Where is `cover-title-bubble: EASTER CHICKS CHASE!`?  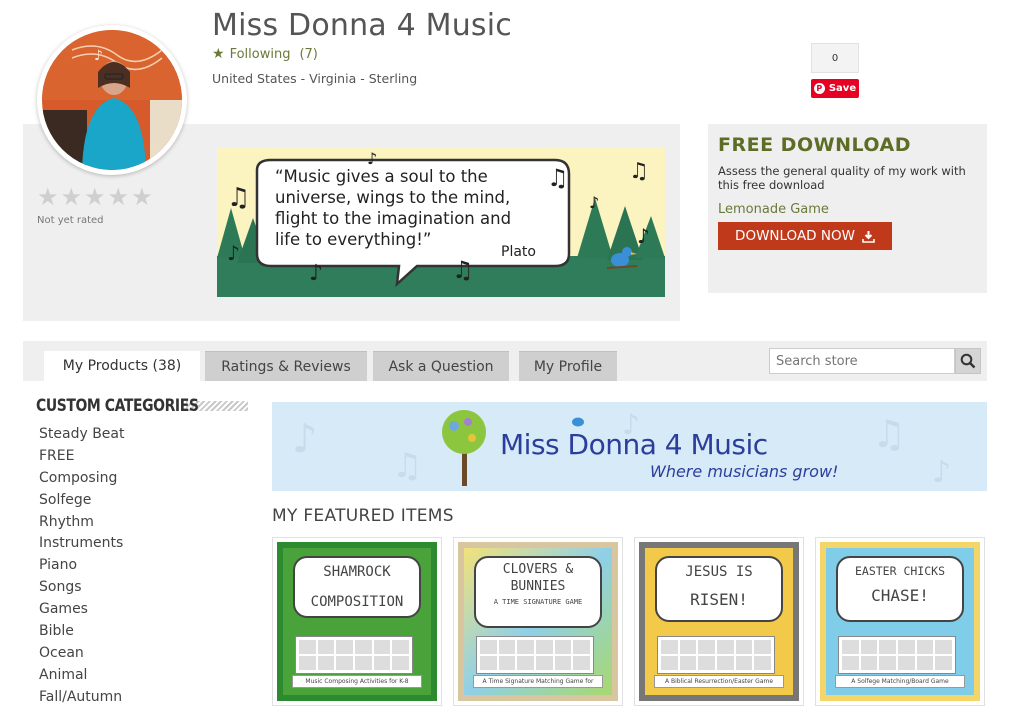
cover-title-bubble: EASTER CHICKS CHASE! is located at coordinates (900, 589).